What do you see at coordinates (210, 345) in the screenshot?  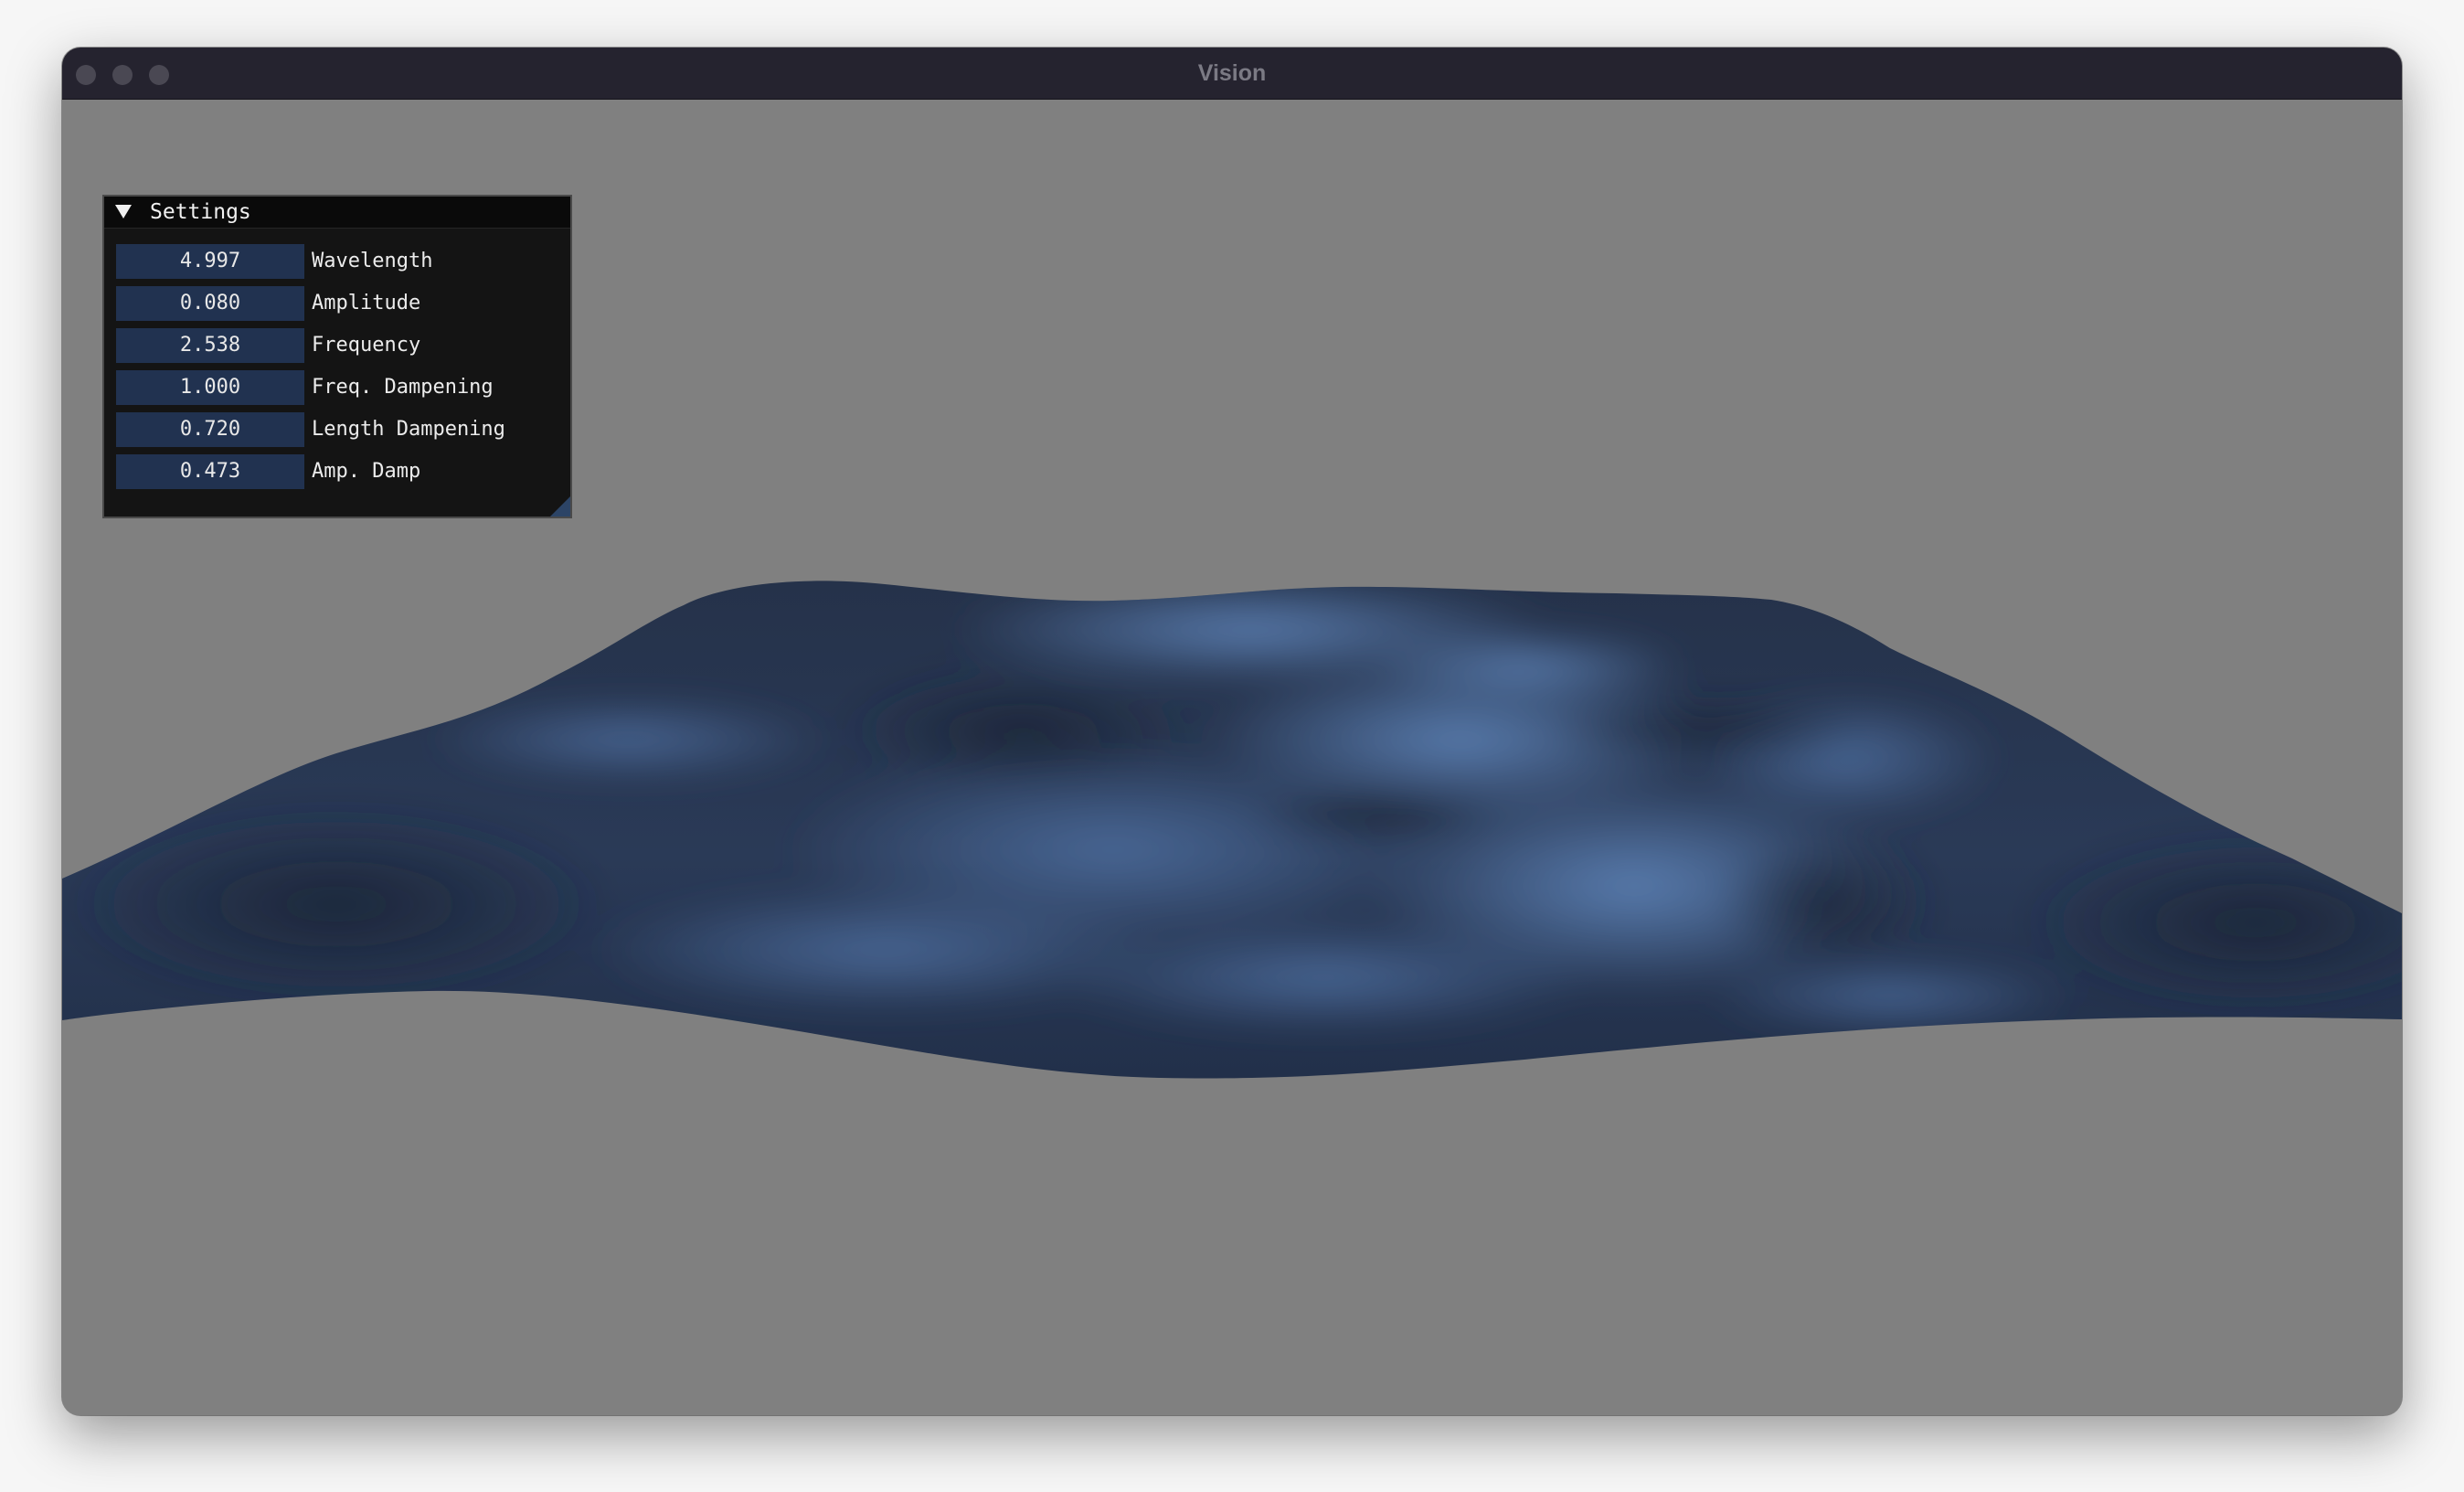 I see `frequency-drag-input: 2.538` at bounding box center [210, 345].